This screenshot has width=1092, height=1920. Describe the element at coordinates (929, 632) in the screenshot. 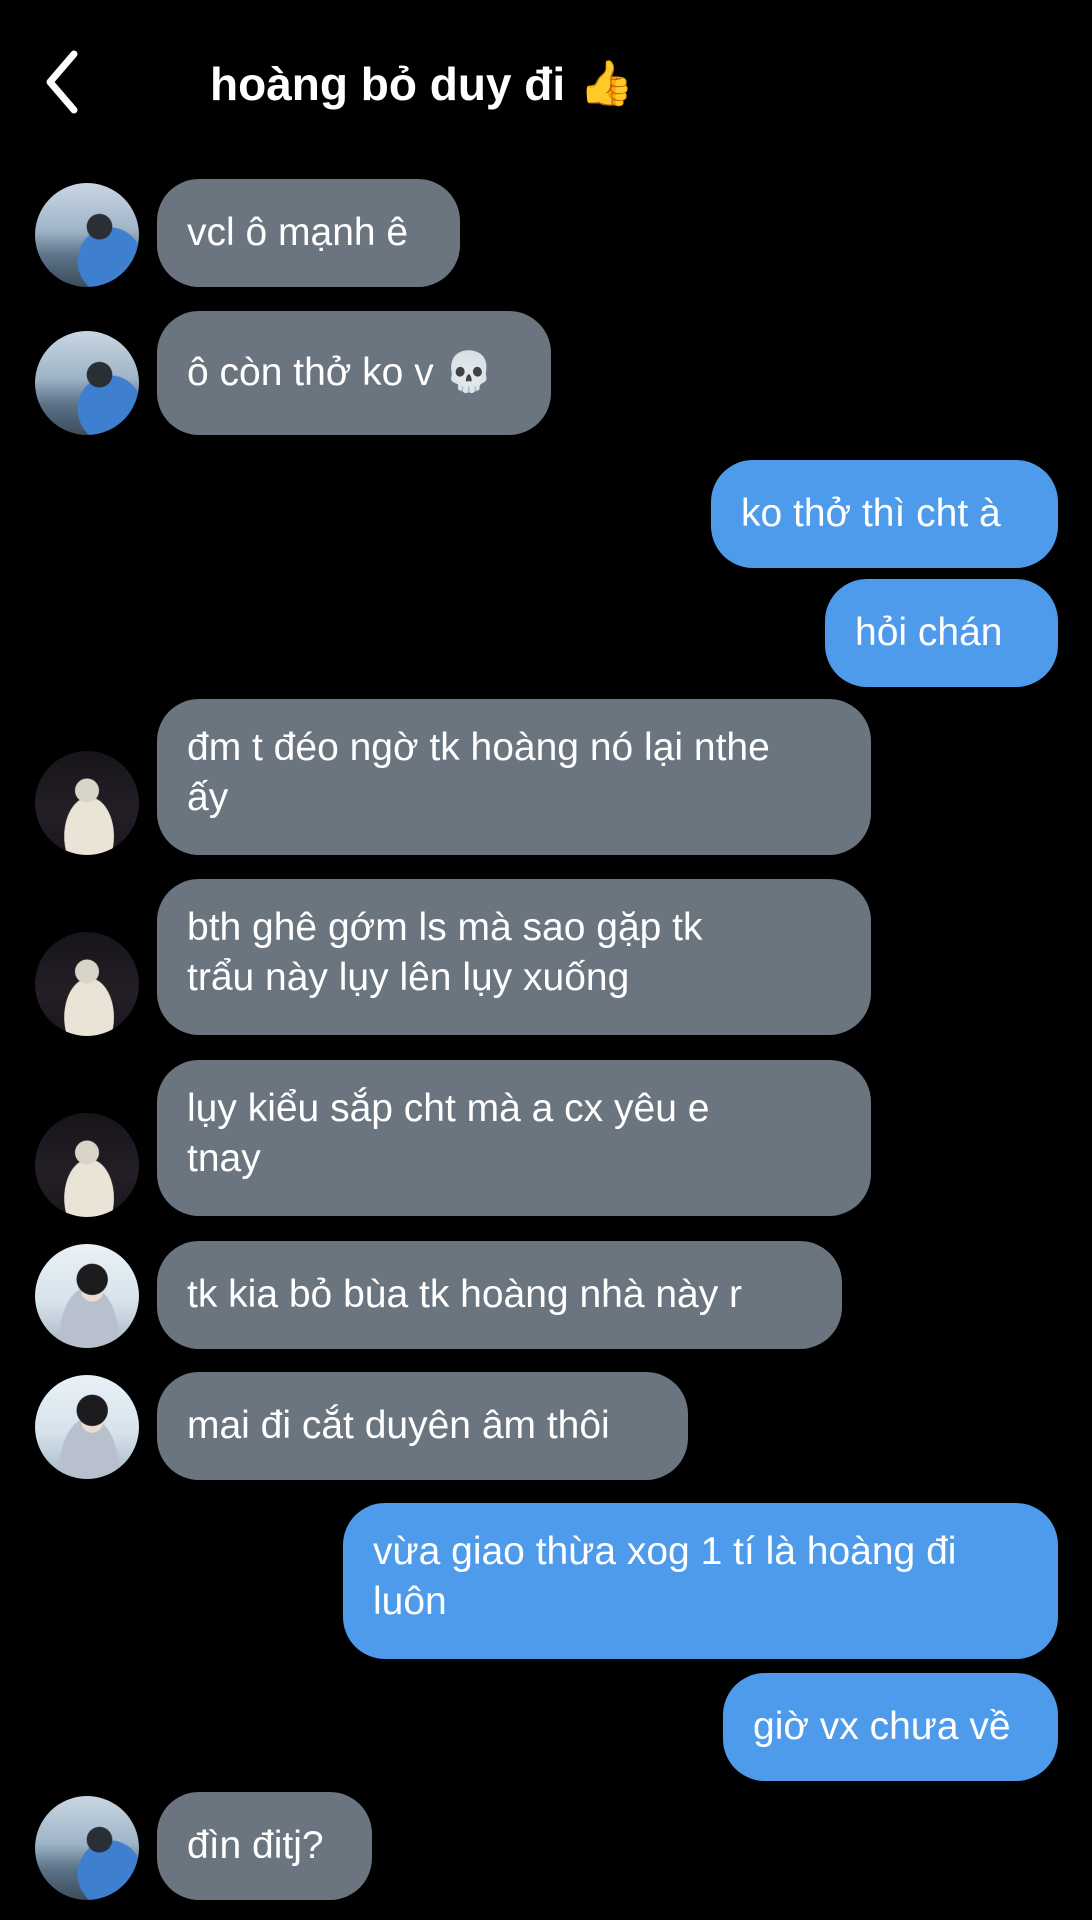

I see `message-text: hỏi chán` at that location.